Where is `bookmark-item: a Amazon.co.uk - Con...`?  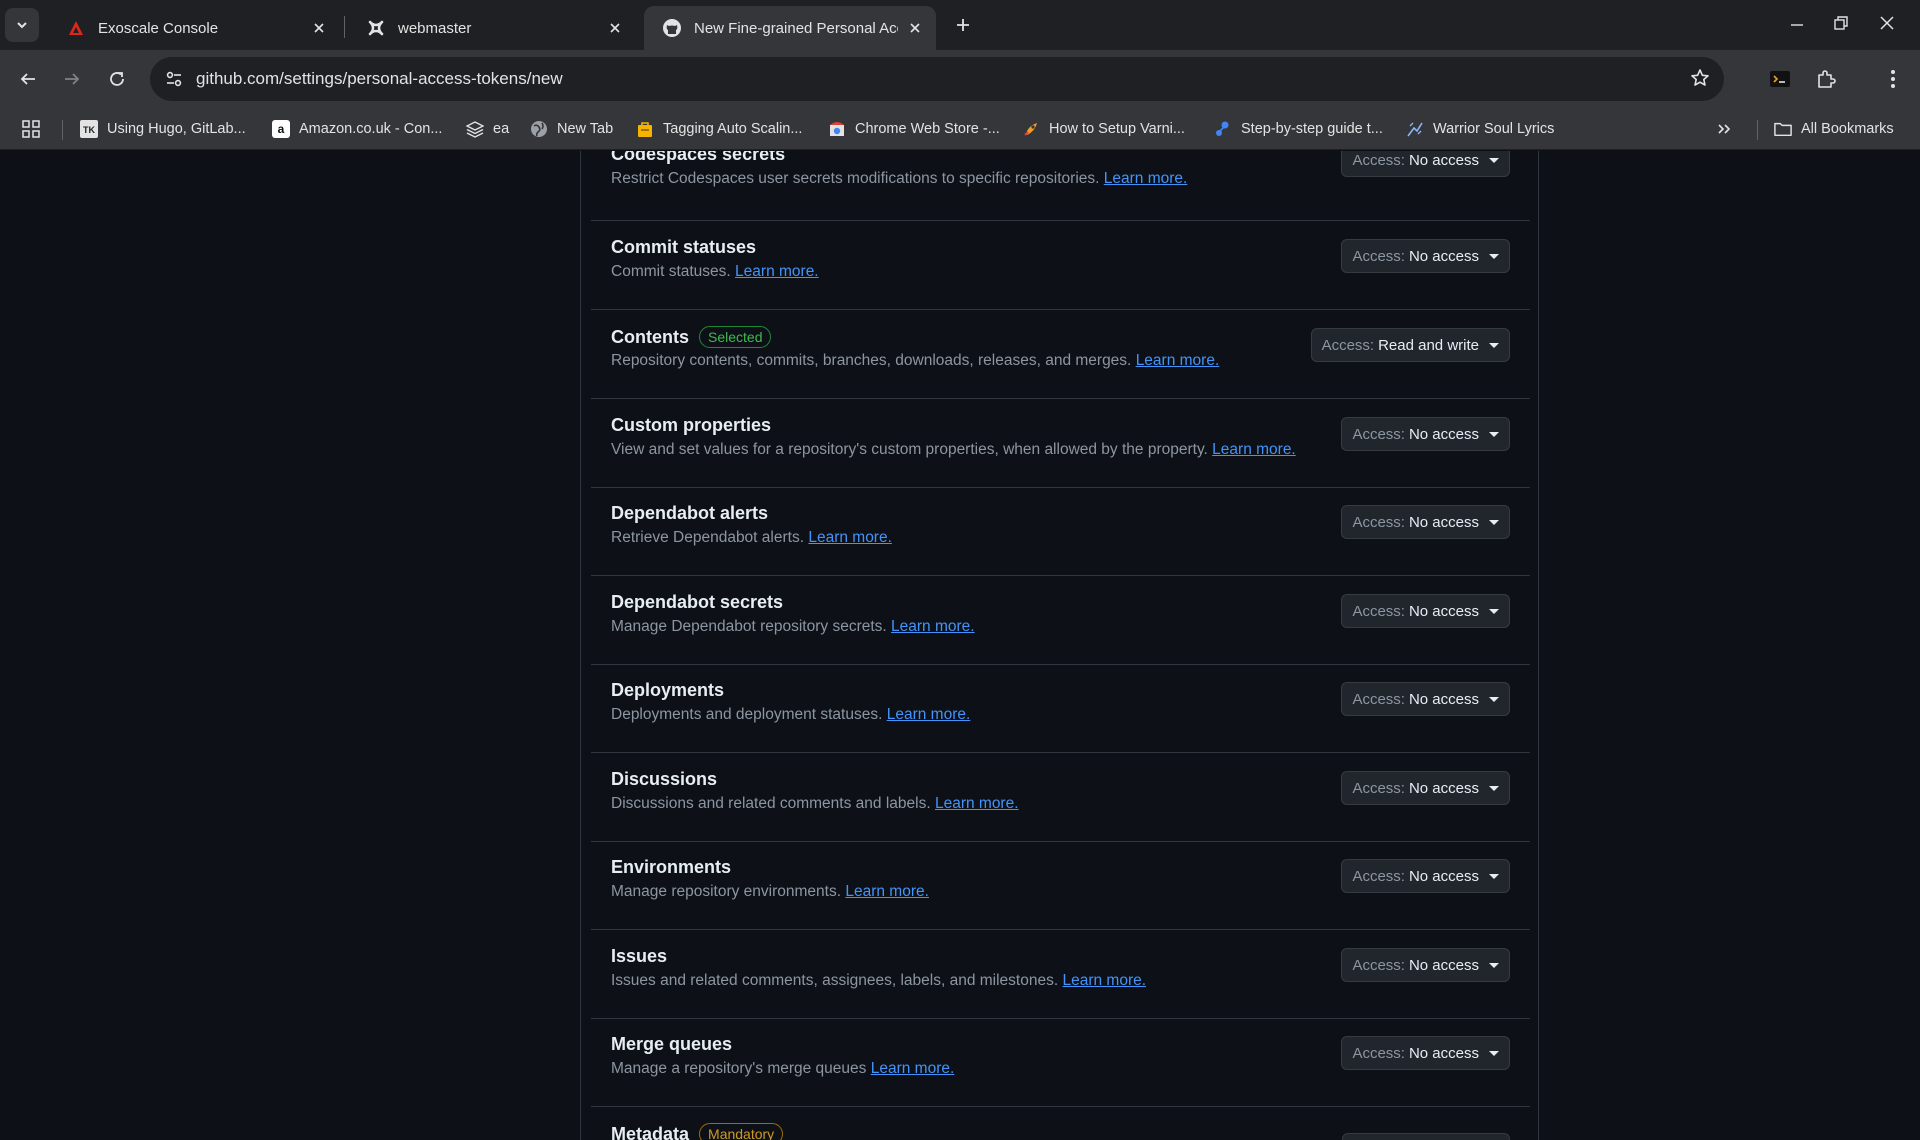 bookmark-item: a Amazon.co.uk - Con... is located at coordinates (357, 129).